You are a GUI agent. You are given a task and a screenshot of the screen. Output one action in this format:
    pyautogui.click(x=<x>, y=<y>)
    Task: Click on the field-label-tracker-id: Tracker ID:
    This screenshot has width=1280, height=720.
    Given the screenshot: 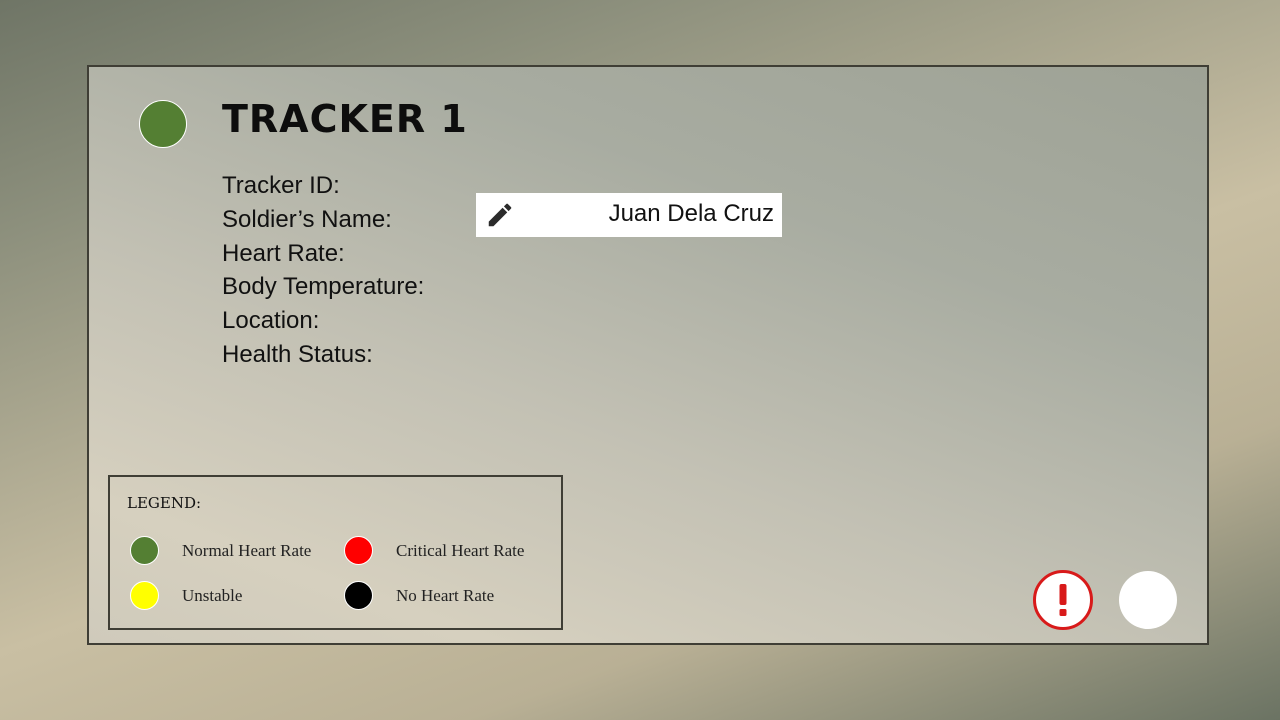 What is the action you would take?
    pyautogui.click(x=281, y=185)
    